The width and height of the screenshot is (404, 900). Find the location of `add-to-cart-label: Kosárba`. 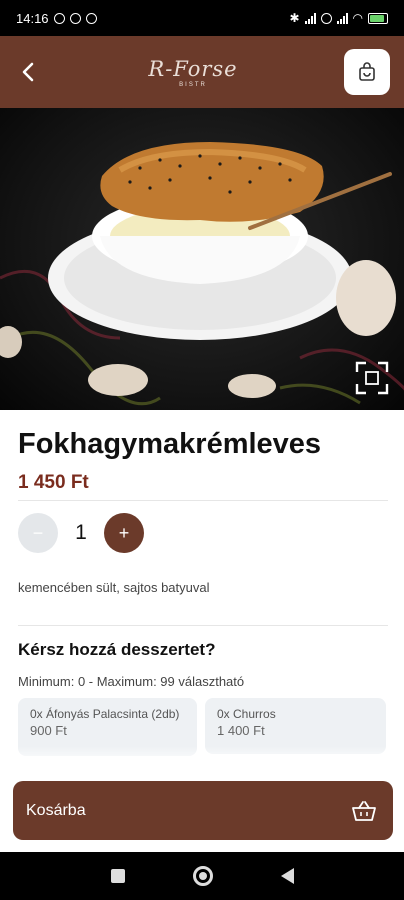

add-to-cart-label: Kosárba is located at coordinates (56, 810).